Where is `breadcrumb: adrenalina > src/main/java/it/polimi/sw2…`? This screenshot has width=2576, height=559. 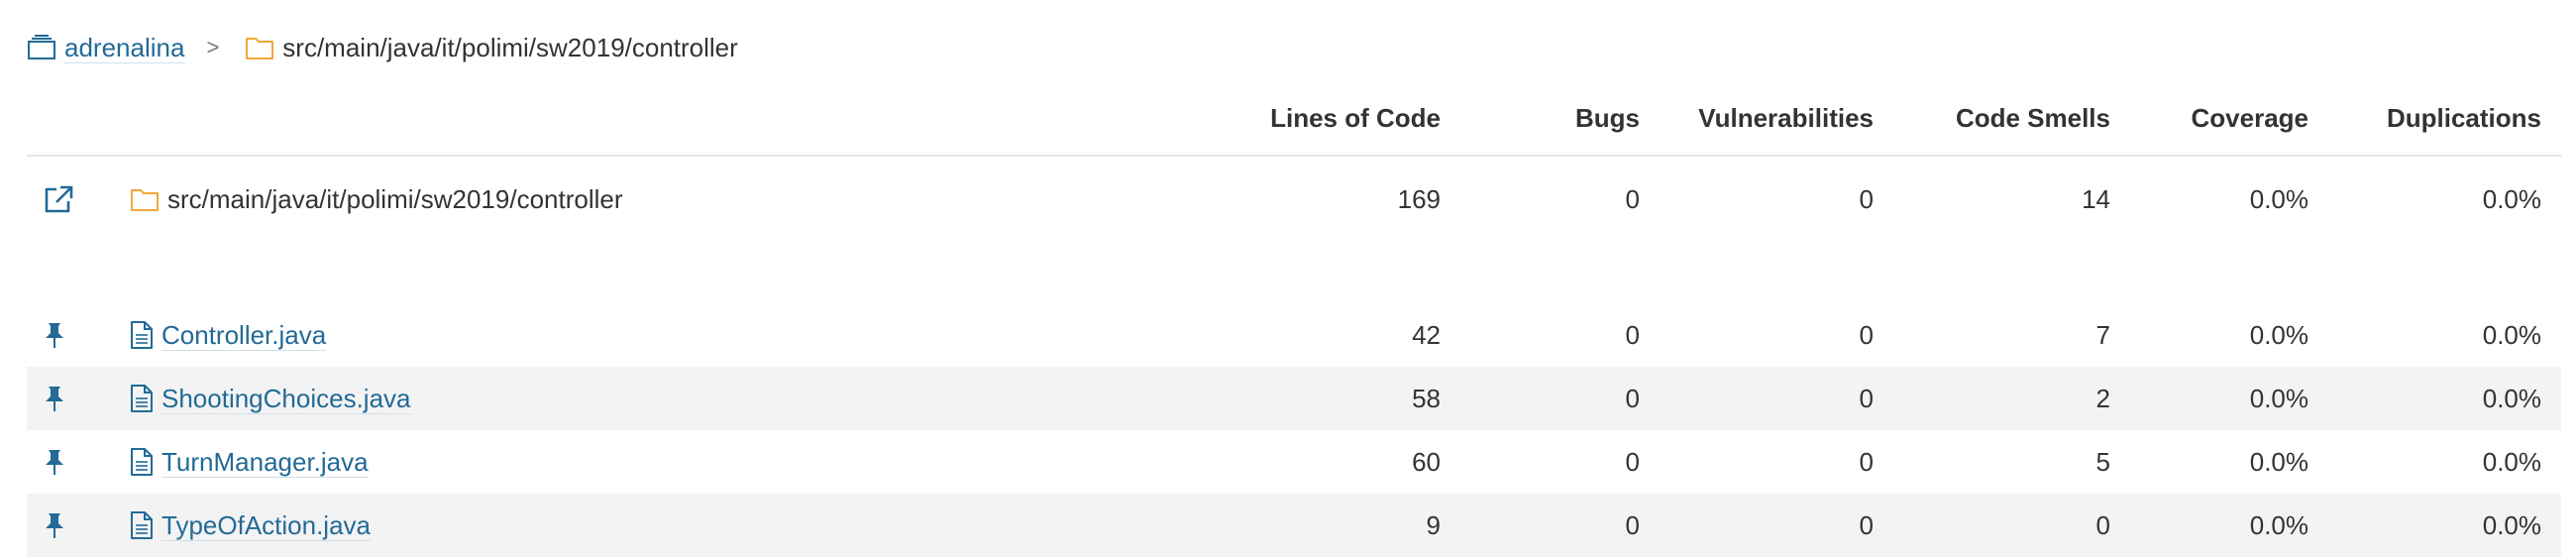 breadcrumb: adrenalina > src/main/java/it/polimi/sw2… is located at coordinates (382, 47).